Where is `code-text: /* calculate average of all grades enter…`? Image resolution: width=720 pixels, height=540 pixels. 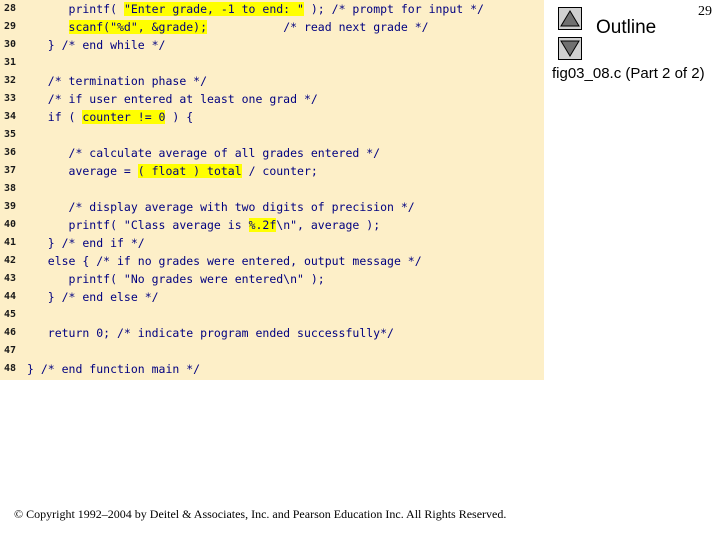
code-text: /* calculate average of all grades enter… is located at coordinates (204, 153).